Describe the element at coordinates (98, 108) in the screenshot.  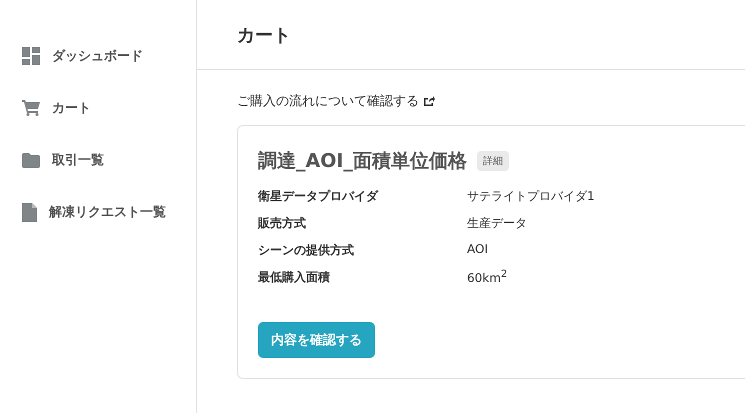
I see `sidebar-item: カート` at that location.